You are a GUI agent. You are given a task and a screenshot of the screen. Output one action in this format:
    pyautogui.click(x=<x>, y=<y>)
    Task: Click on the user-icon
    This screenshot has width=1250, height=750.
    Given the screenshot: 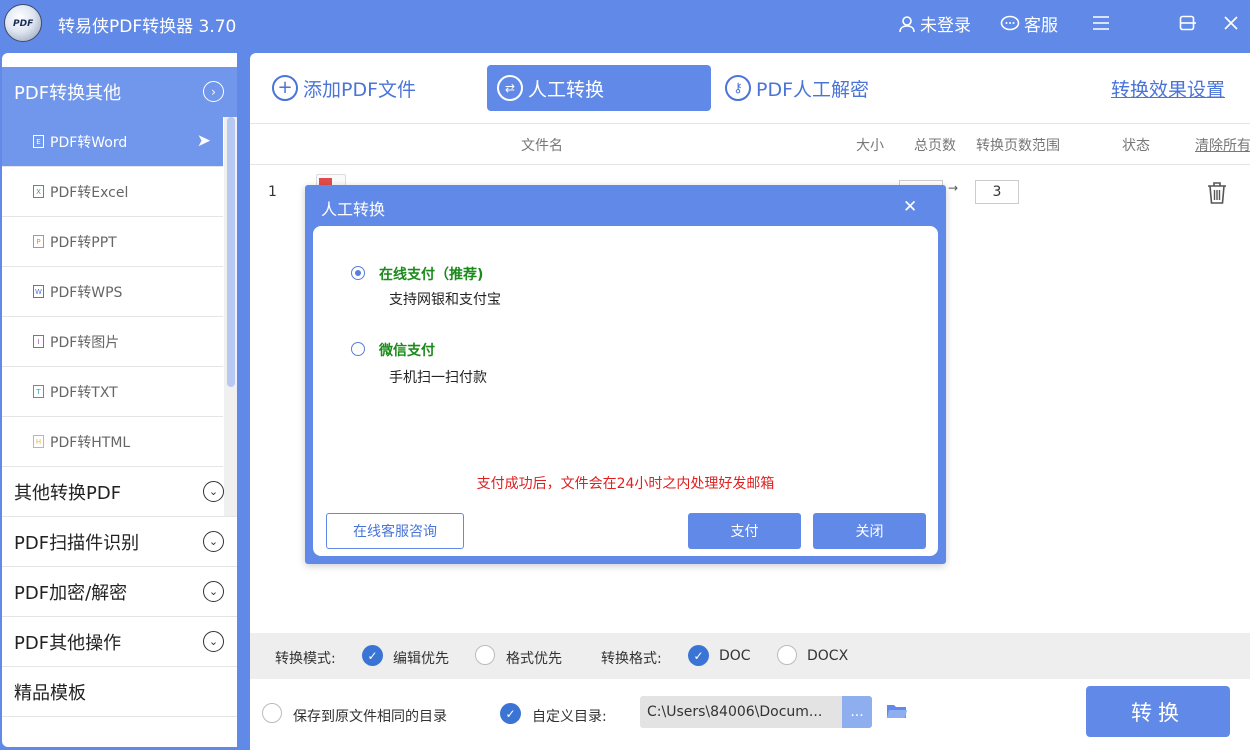 What is the action you would take?
    pyautogui.click(x=907, y=23)
    